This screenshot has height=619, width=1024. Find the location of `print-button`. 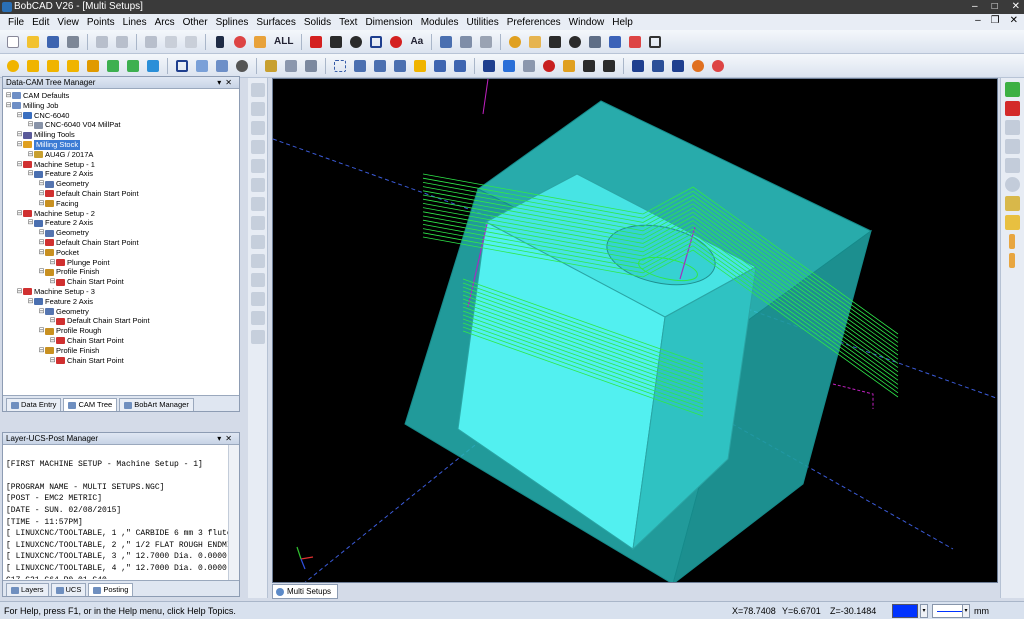

print-button is located at coordinates (73, 42).